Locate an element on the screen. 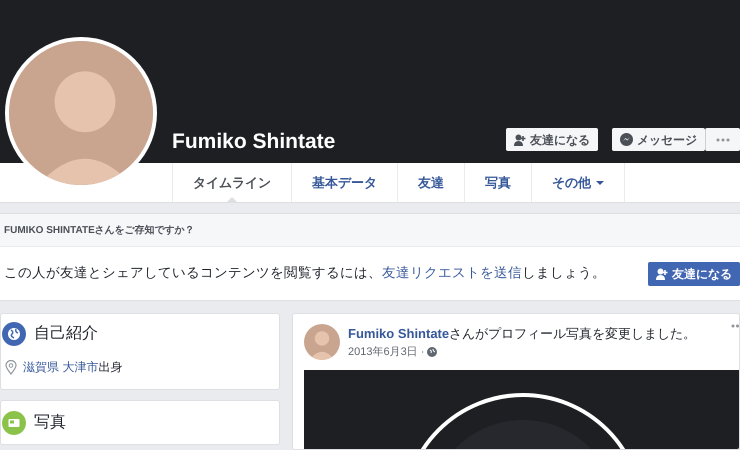 The image size is (740, 450). author-avatar is located at coordinates (322, 342).